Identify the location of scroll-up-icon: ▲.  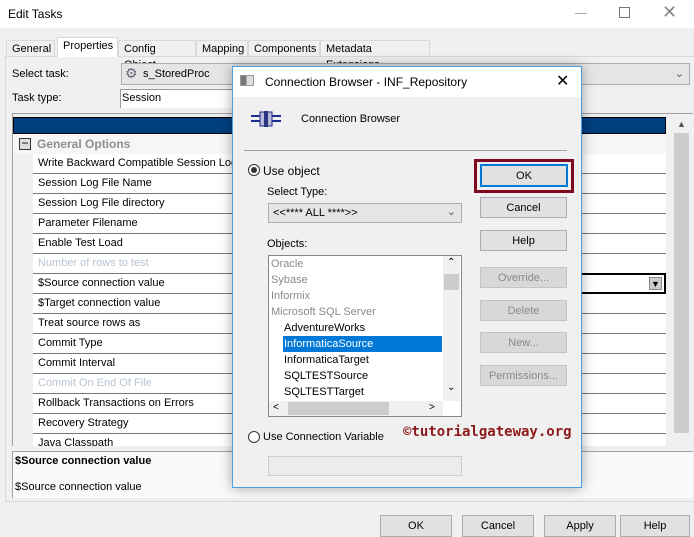
(681, 124).